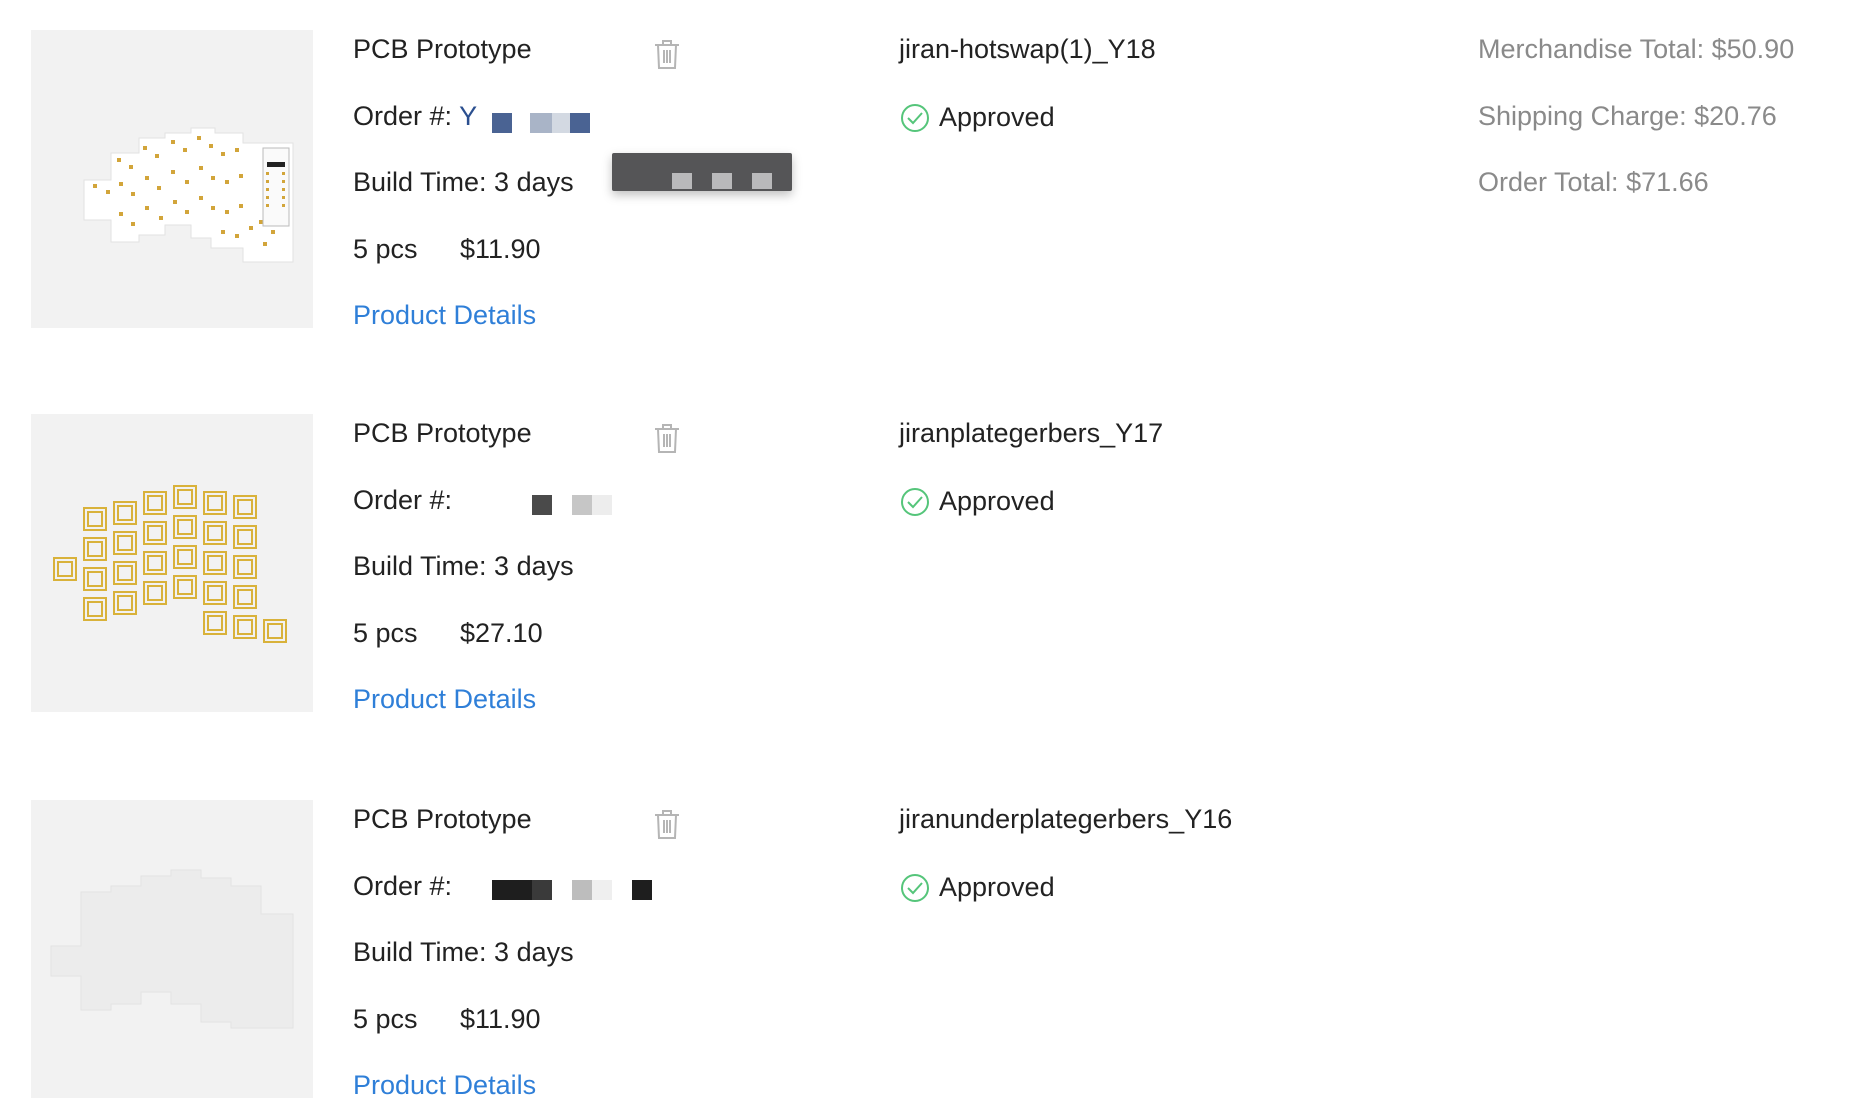  I want to click on shipping-charge: Shipping Charge: $20.76, so click(1627, 116).